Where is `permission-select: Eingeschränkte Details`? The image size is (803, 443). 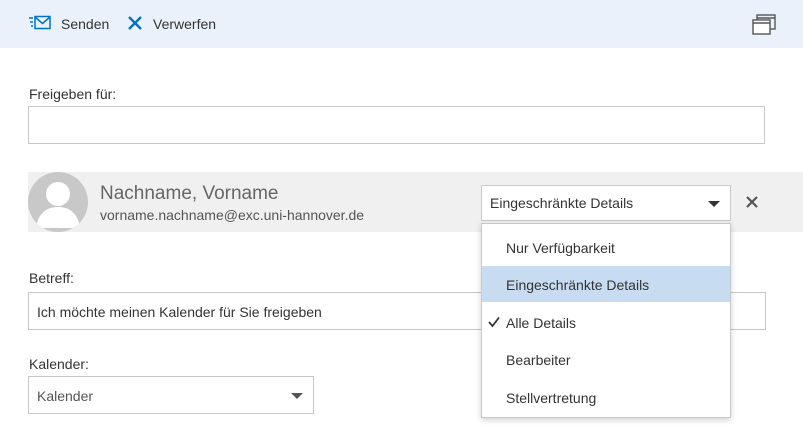 permission-select: Eingeschränkte Details is located at coordinates (606, 203).